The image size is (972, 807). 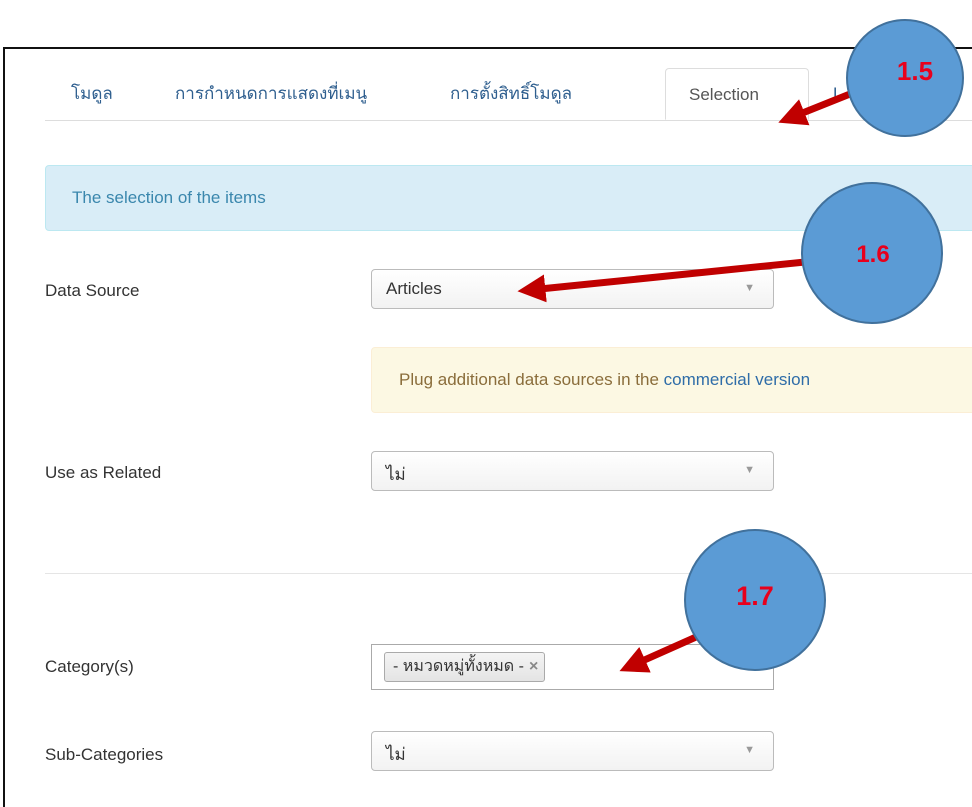 I want to click on info-banner: The selection of the items, so click(x=508, y=198).